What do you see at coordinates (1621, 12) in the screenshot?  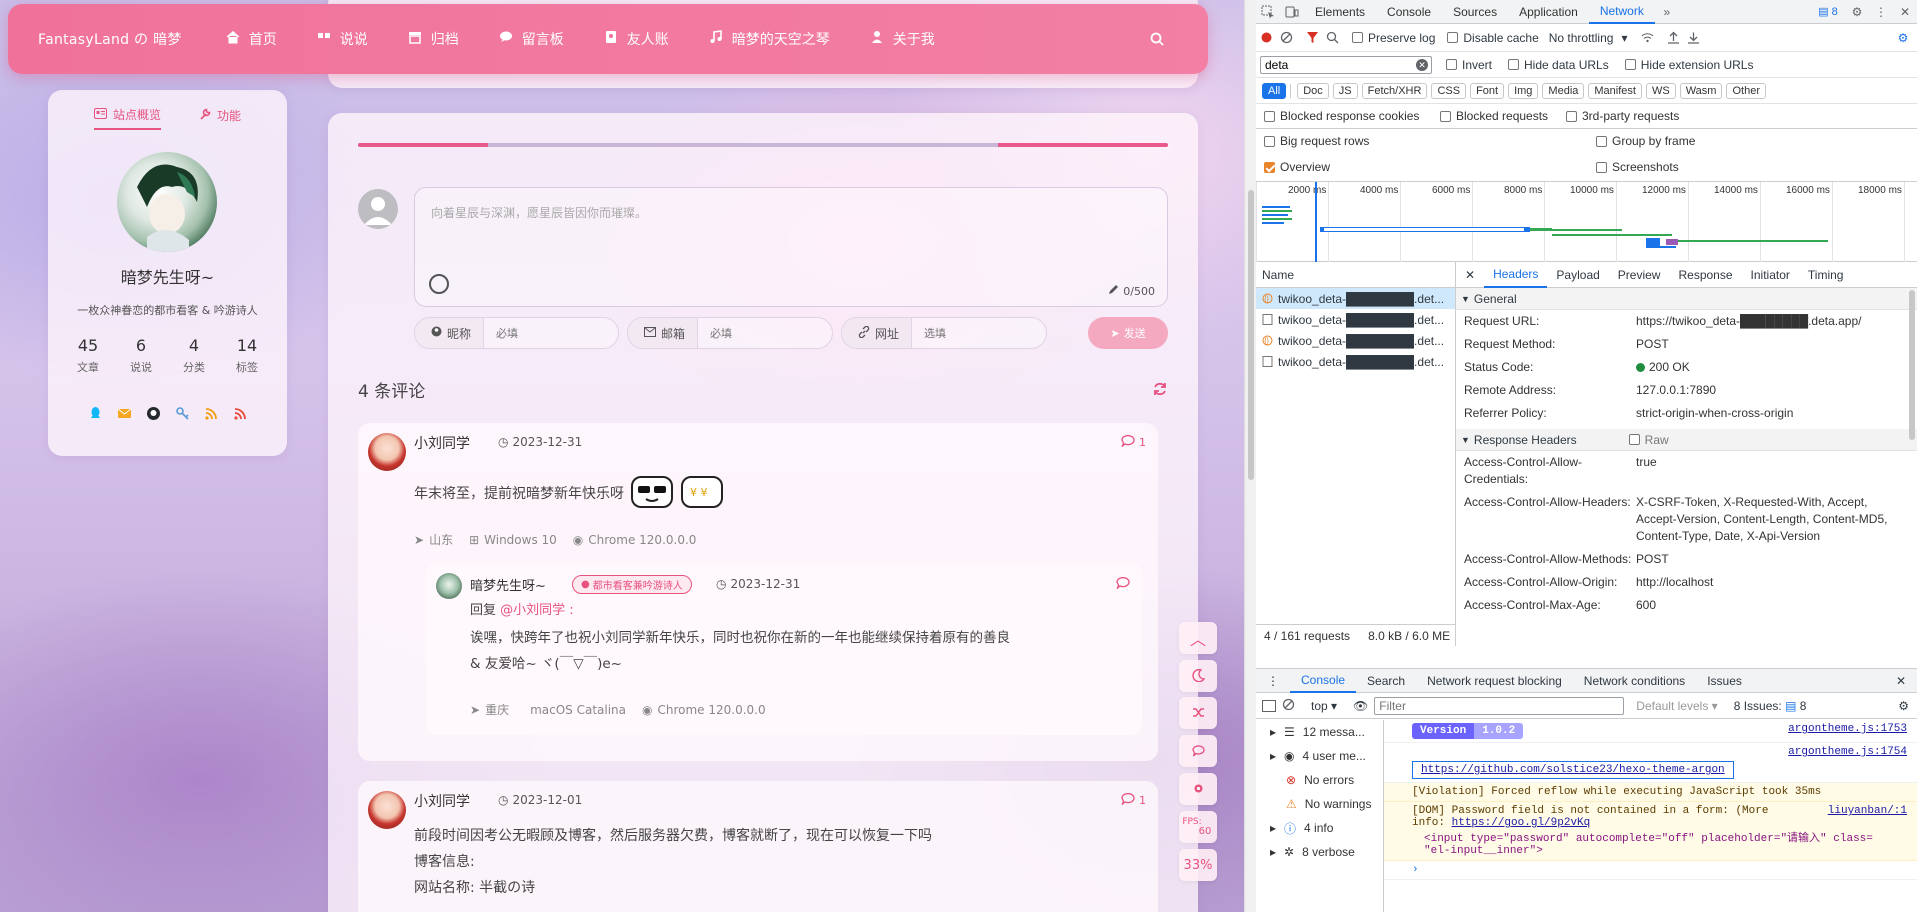 I see `tab-network: Network` at bounding box center [1621, 12].